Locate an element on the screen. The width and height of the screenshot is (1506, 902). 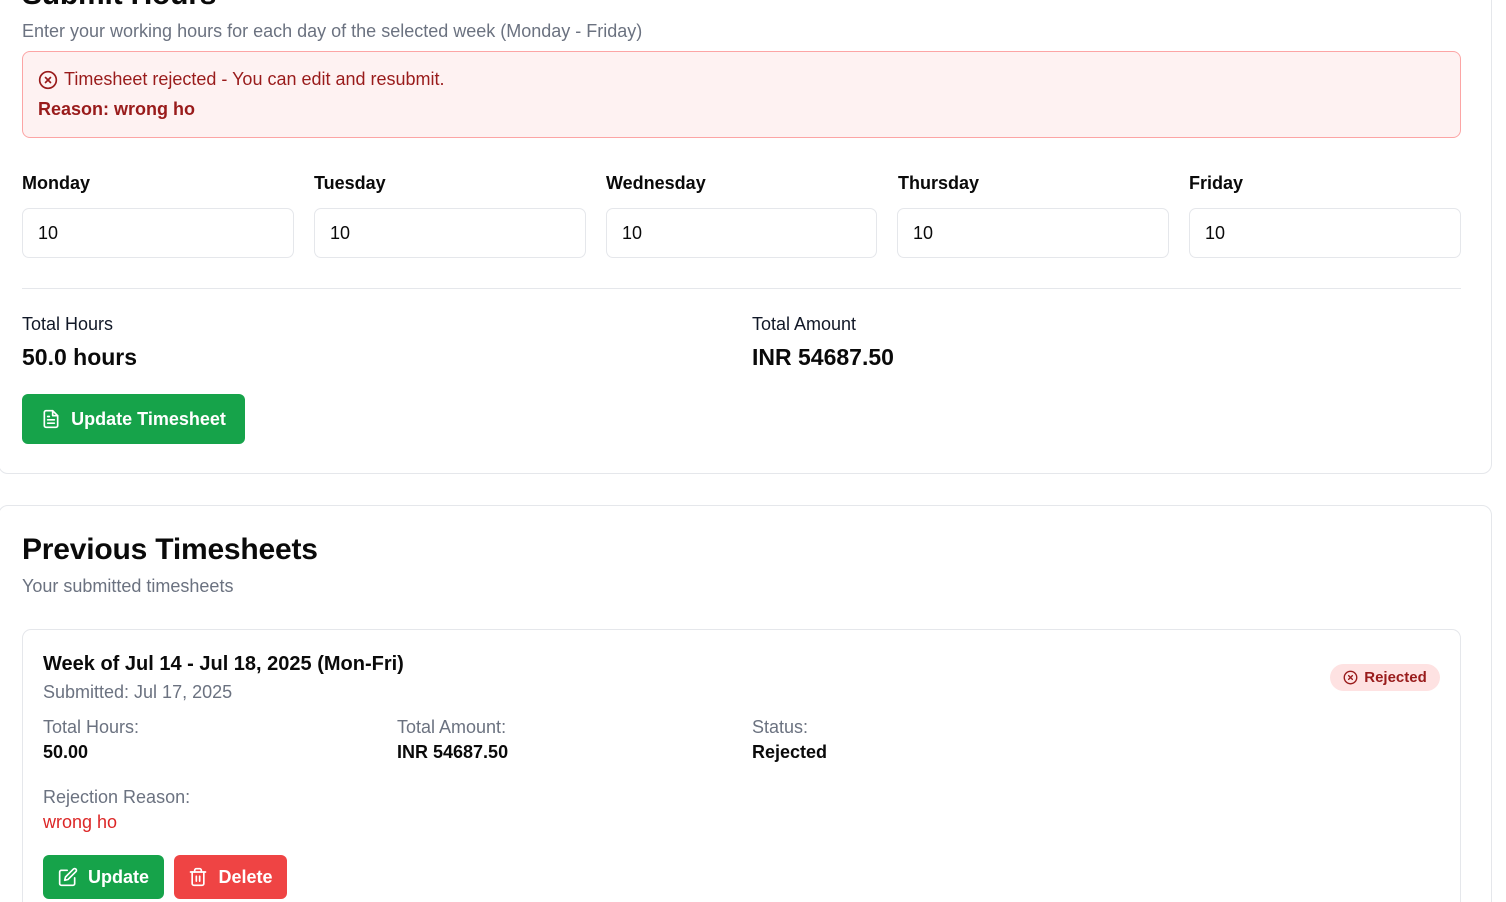
update-entry-label: Update is located at coordinates (118, 876).